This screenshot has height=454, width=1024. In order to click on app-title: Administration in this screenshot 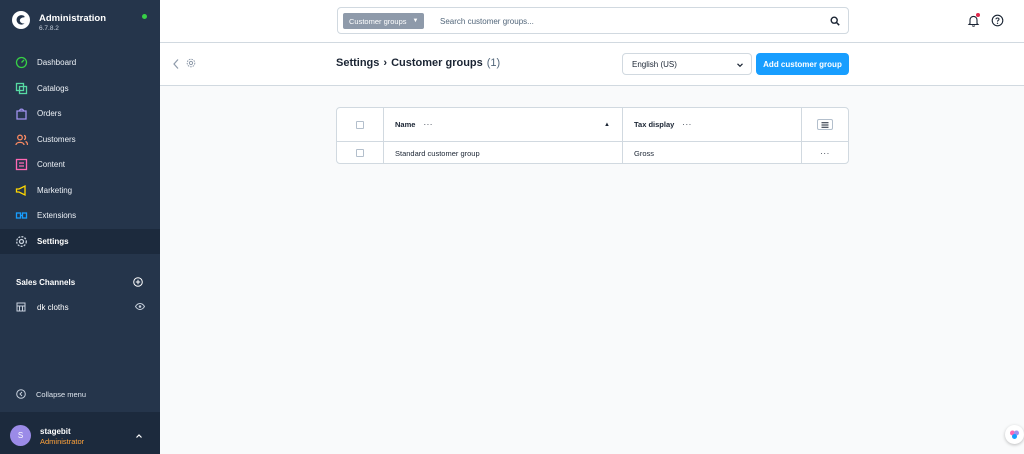, I will do `click(73, 18)`.